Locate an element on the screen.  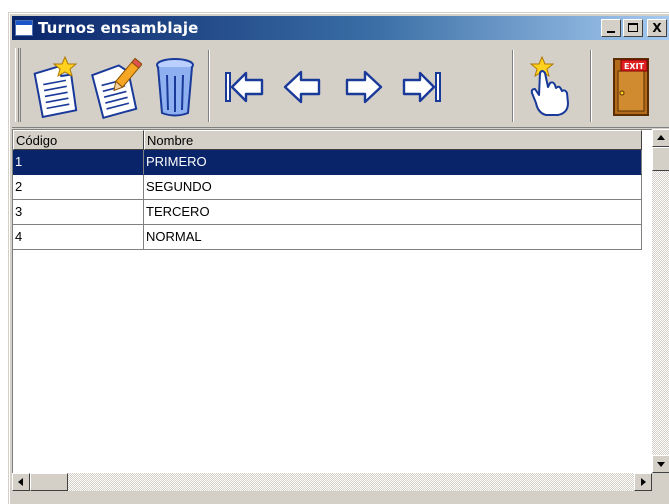
up-arrow-icon is located at coordinates (661, 137).